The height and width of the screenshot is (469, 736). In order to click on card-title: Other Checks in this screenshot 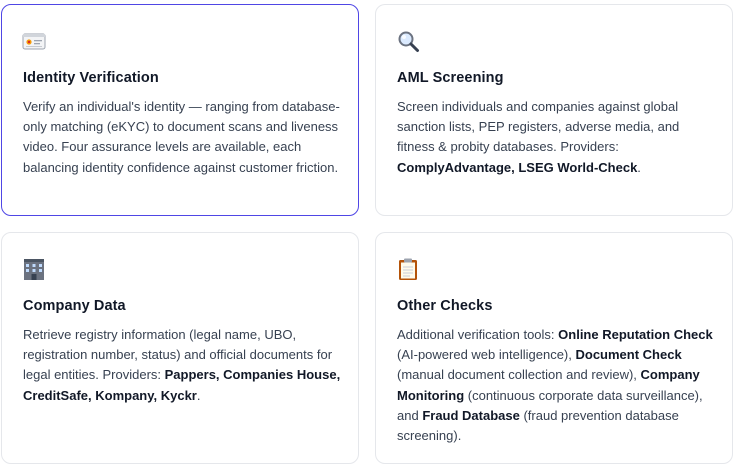, I will do `click(445, 306)`.